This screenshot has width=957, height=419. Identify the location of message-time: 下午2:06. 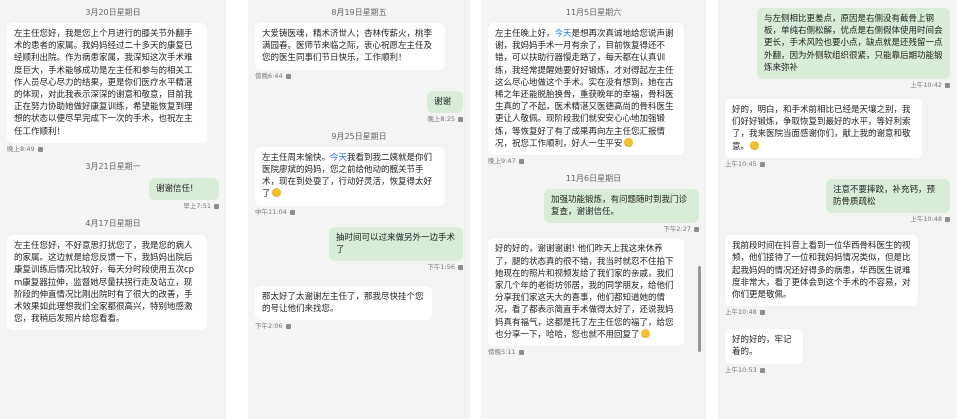
(359, 326).